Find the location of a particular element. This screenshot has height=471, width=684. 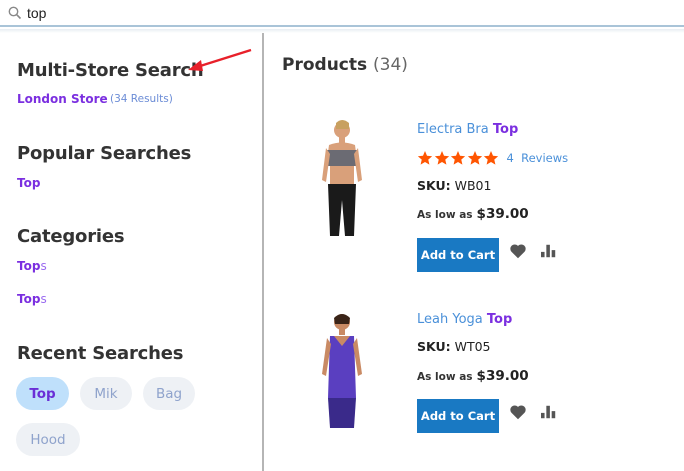

popular-search-label: Top is located at coordinates (29, 183).